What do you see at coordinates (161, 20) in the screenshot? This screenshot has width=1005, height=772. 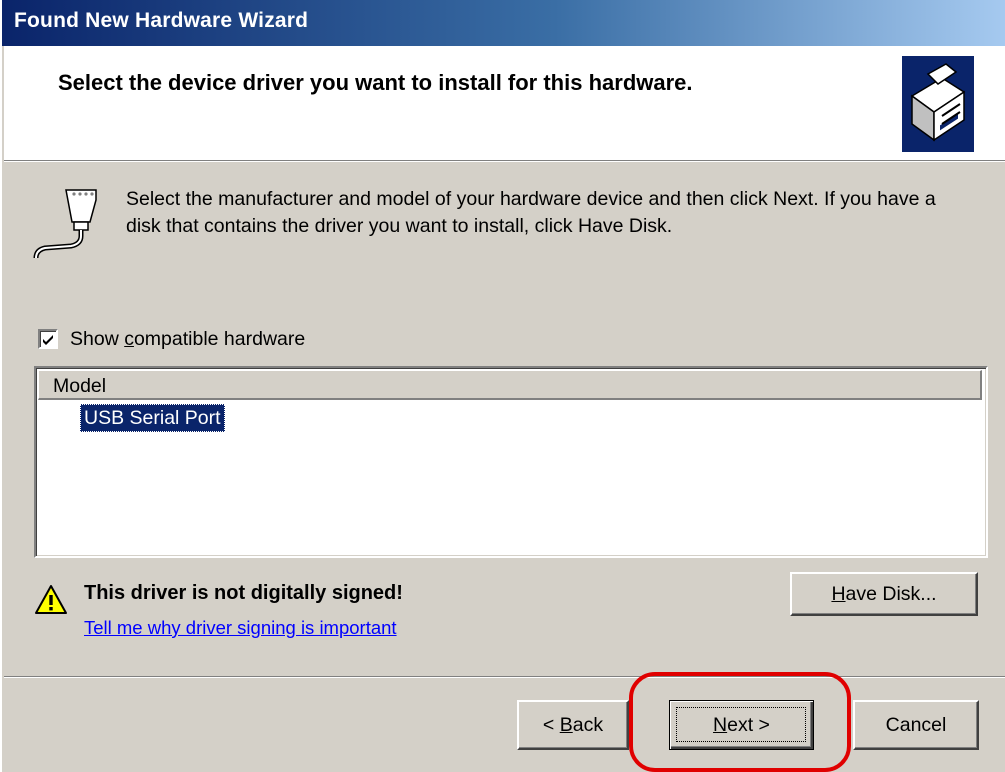 I see `window-title: Found New Hardware Wizard` at bounding box center [161, 20].